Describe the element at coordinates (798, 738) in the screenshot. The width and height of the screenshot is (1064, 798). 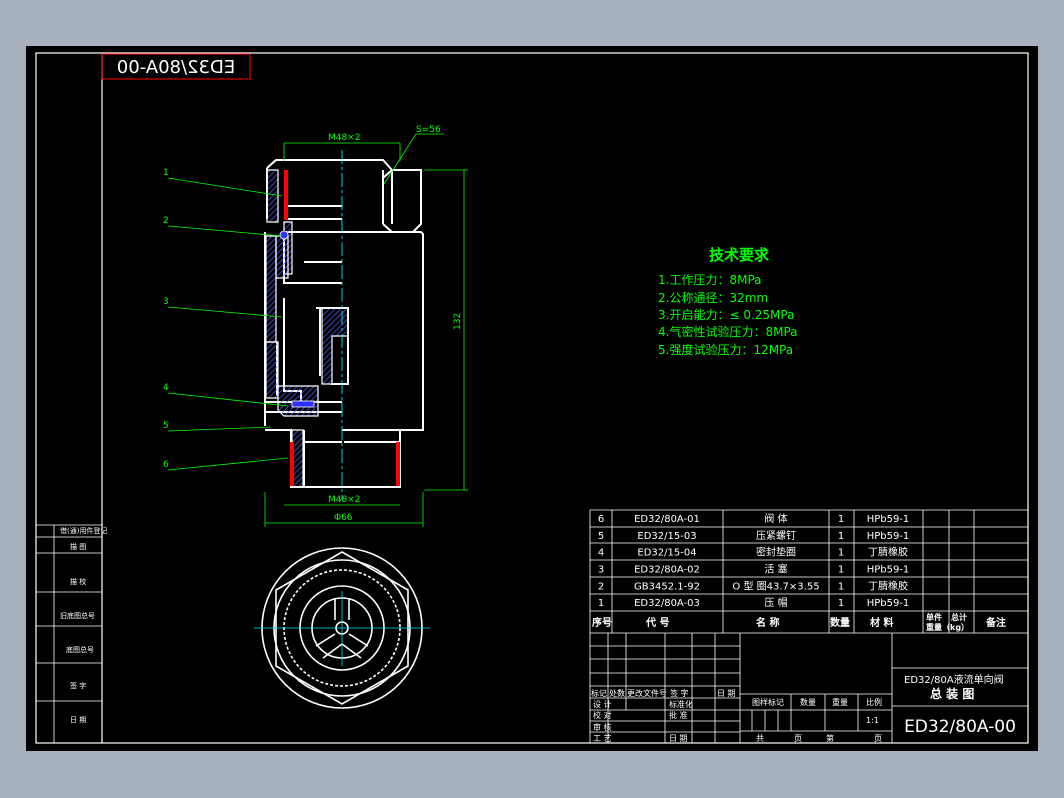
I see `sheet-total-unit: 页` at that location.